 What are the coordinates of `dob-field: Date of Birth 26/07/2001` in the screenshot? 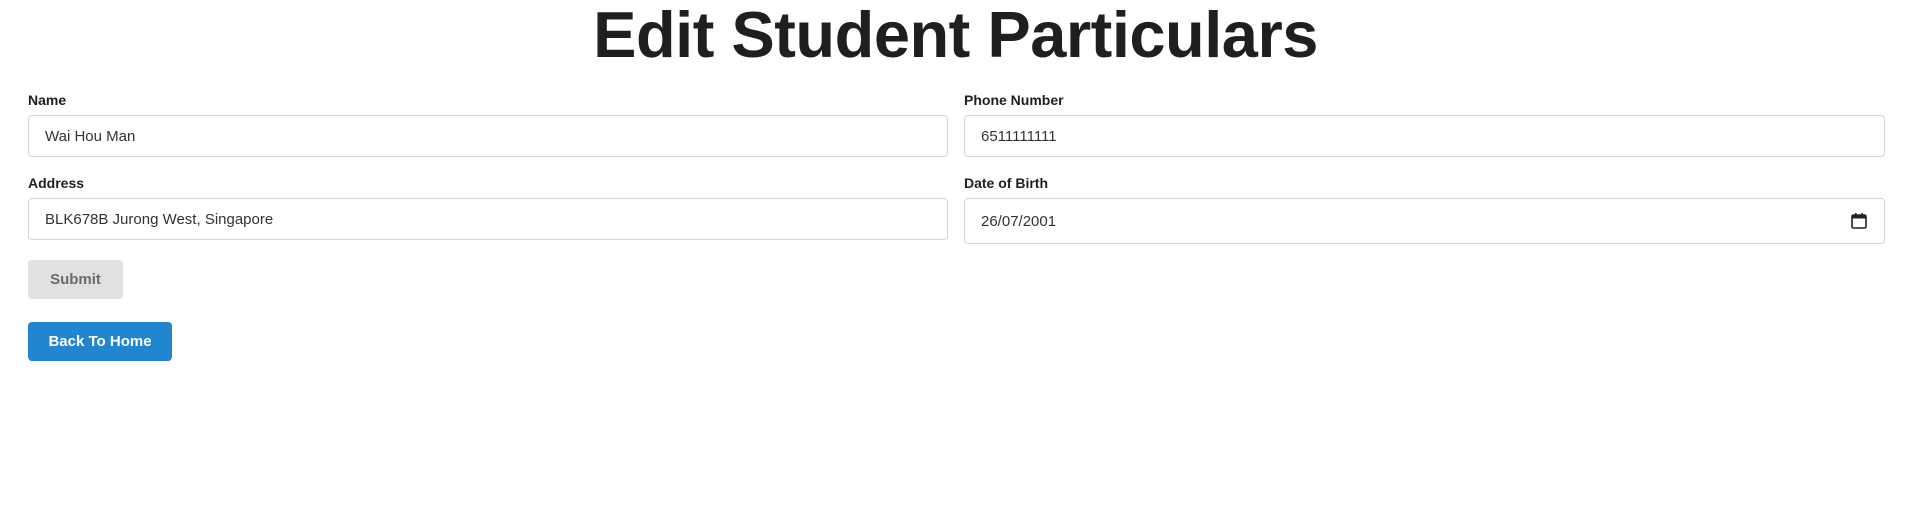 It's located at (1424, 209).